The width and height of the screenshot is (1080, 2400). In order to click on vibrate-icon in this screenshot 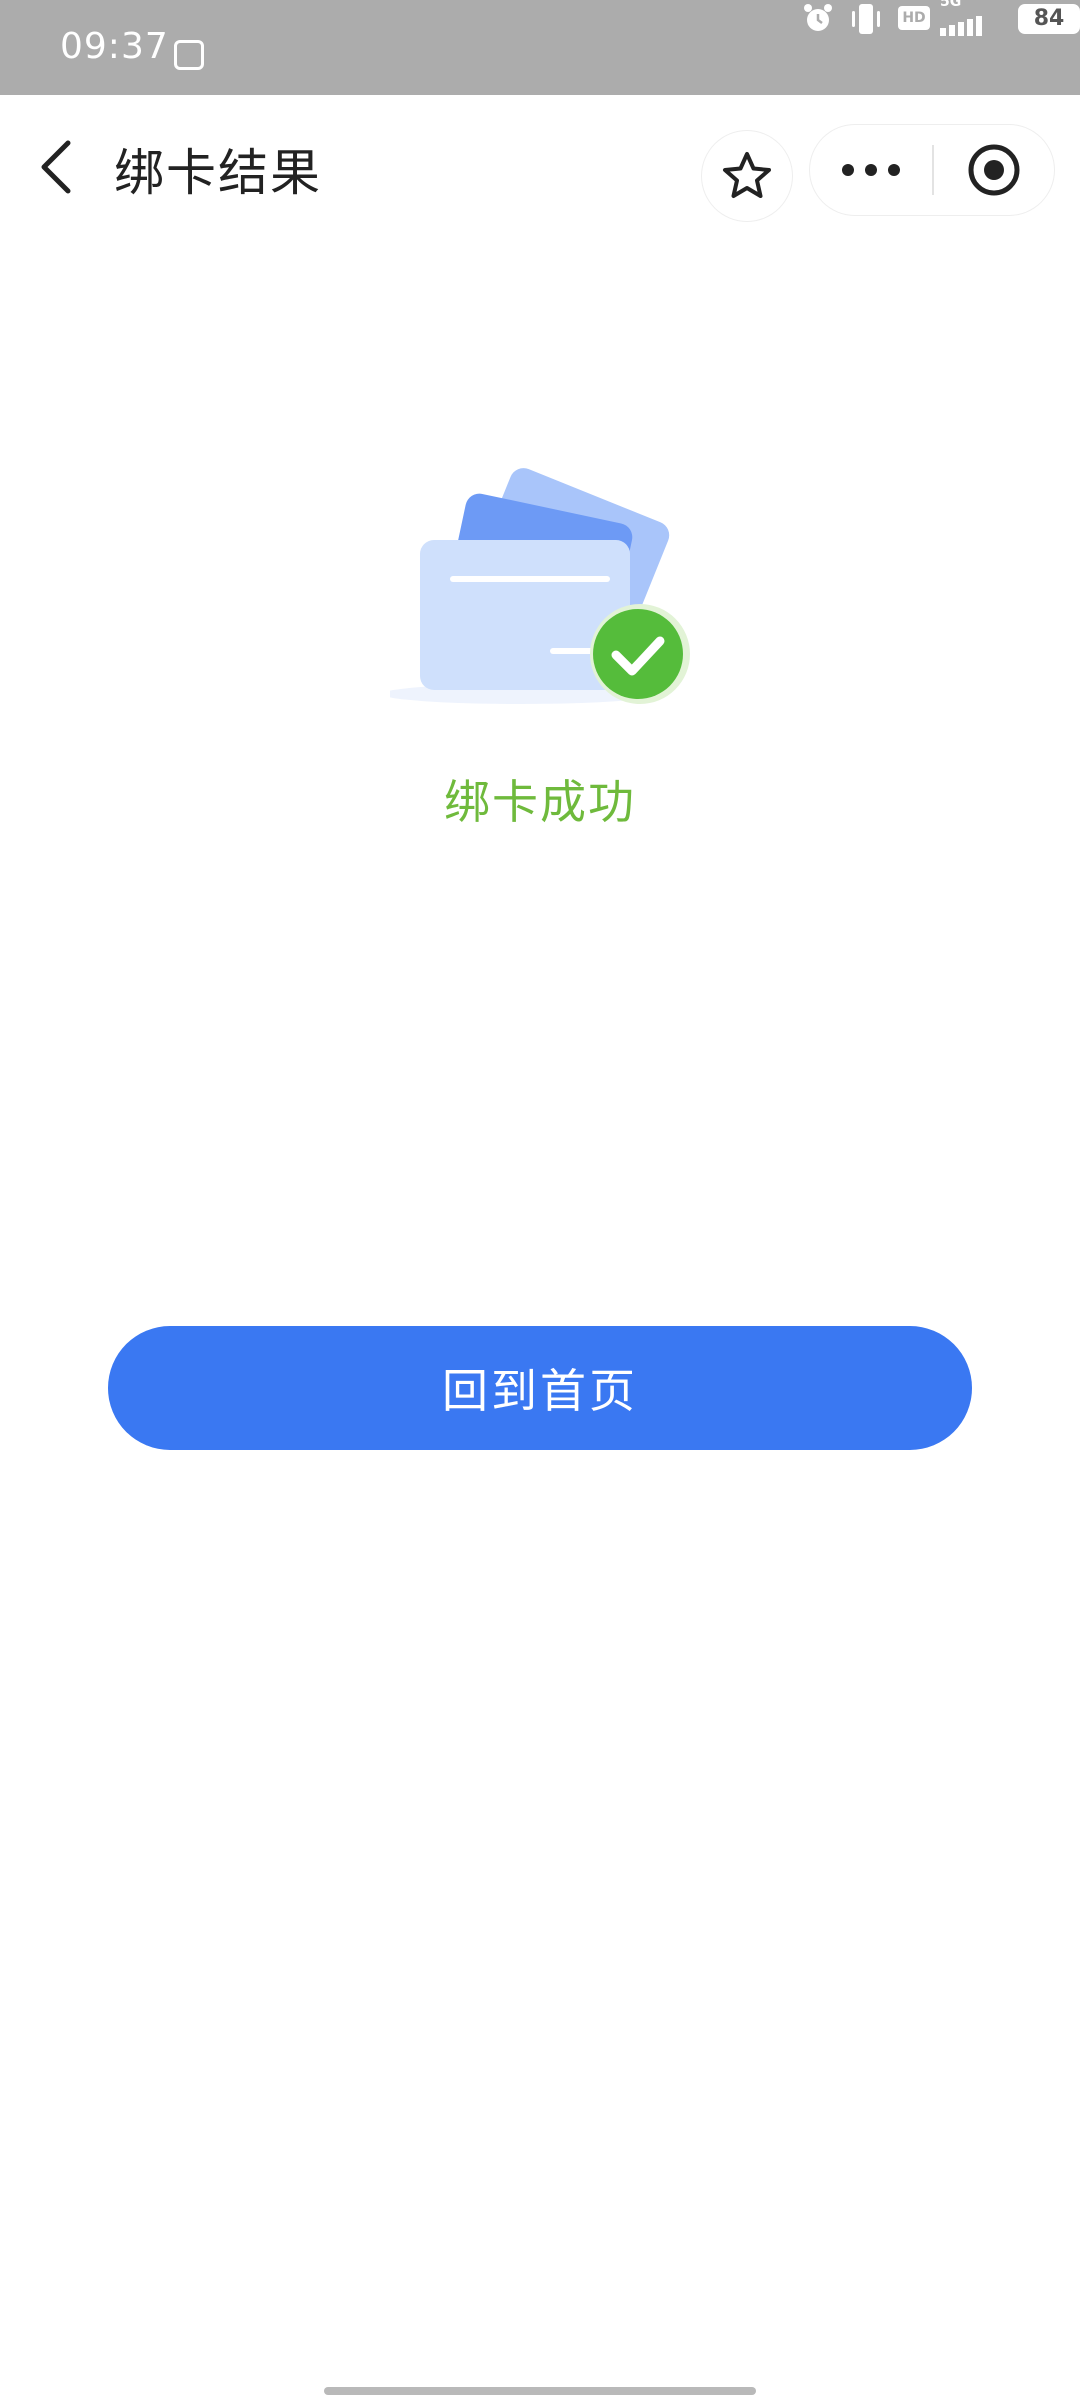, I will do `click(866, 19)`.